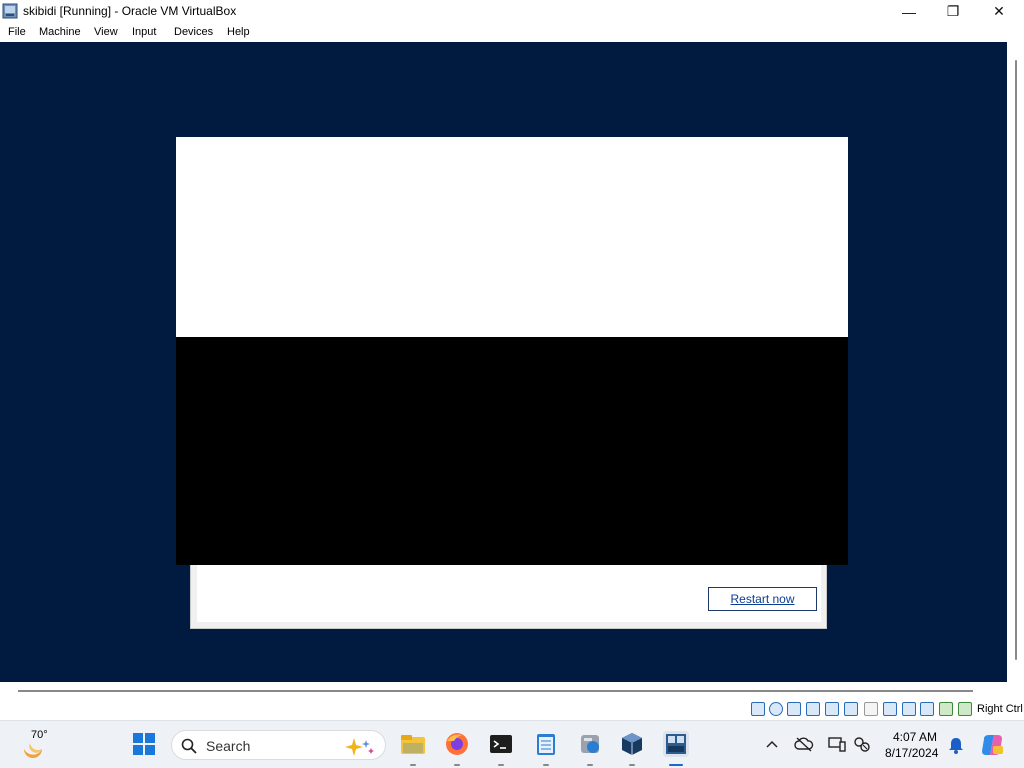  Describe the element at coordinates (890, 709) in the screenshot. I see `display-icon` at that location.